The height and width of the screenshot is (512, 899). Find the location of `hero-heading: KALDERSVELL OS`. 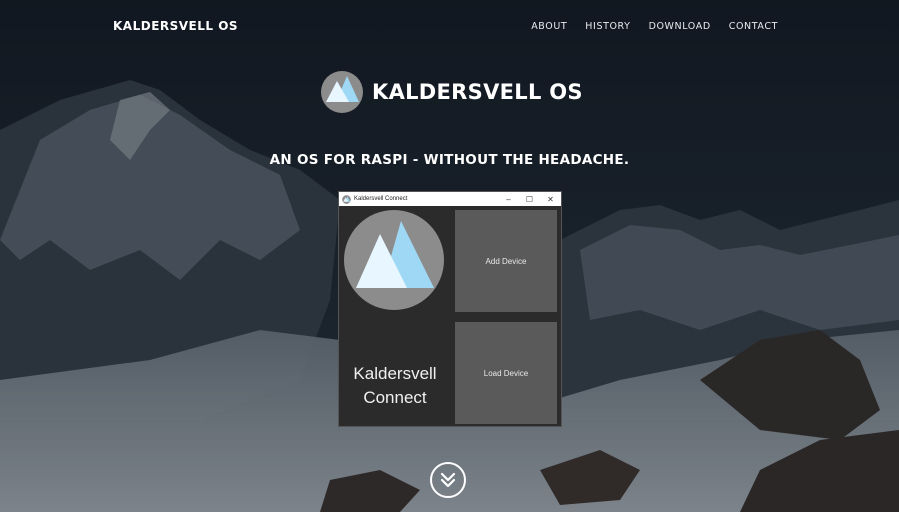

hero-heading: KALDERSVELL OS is located at coordinates (451, 92).